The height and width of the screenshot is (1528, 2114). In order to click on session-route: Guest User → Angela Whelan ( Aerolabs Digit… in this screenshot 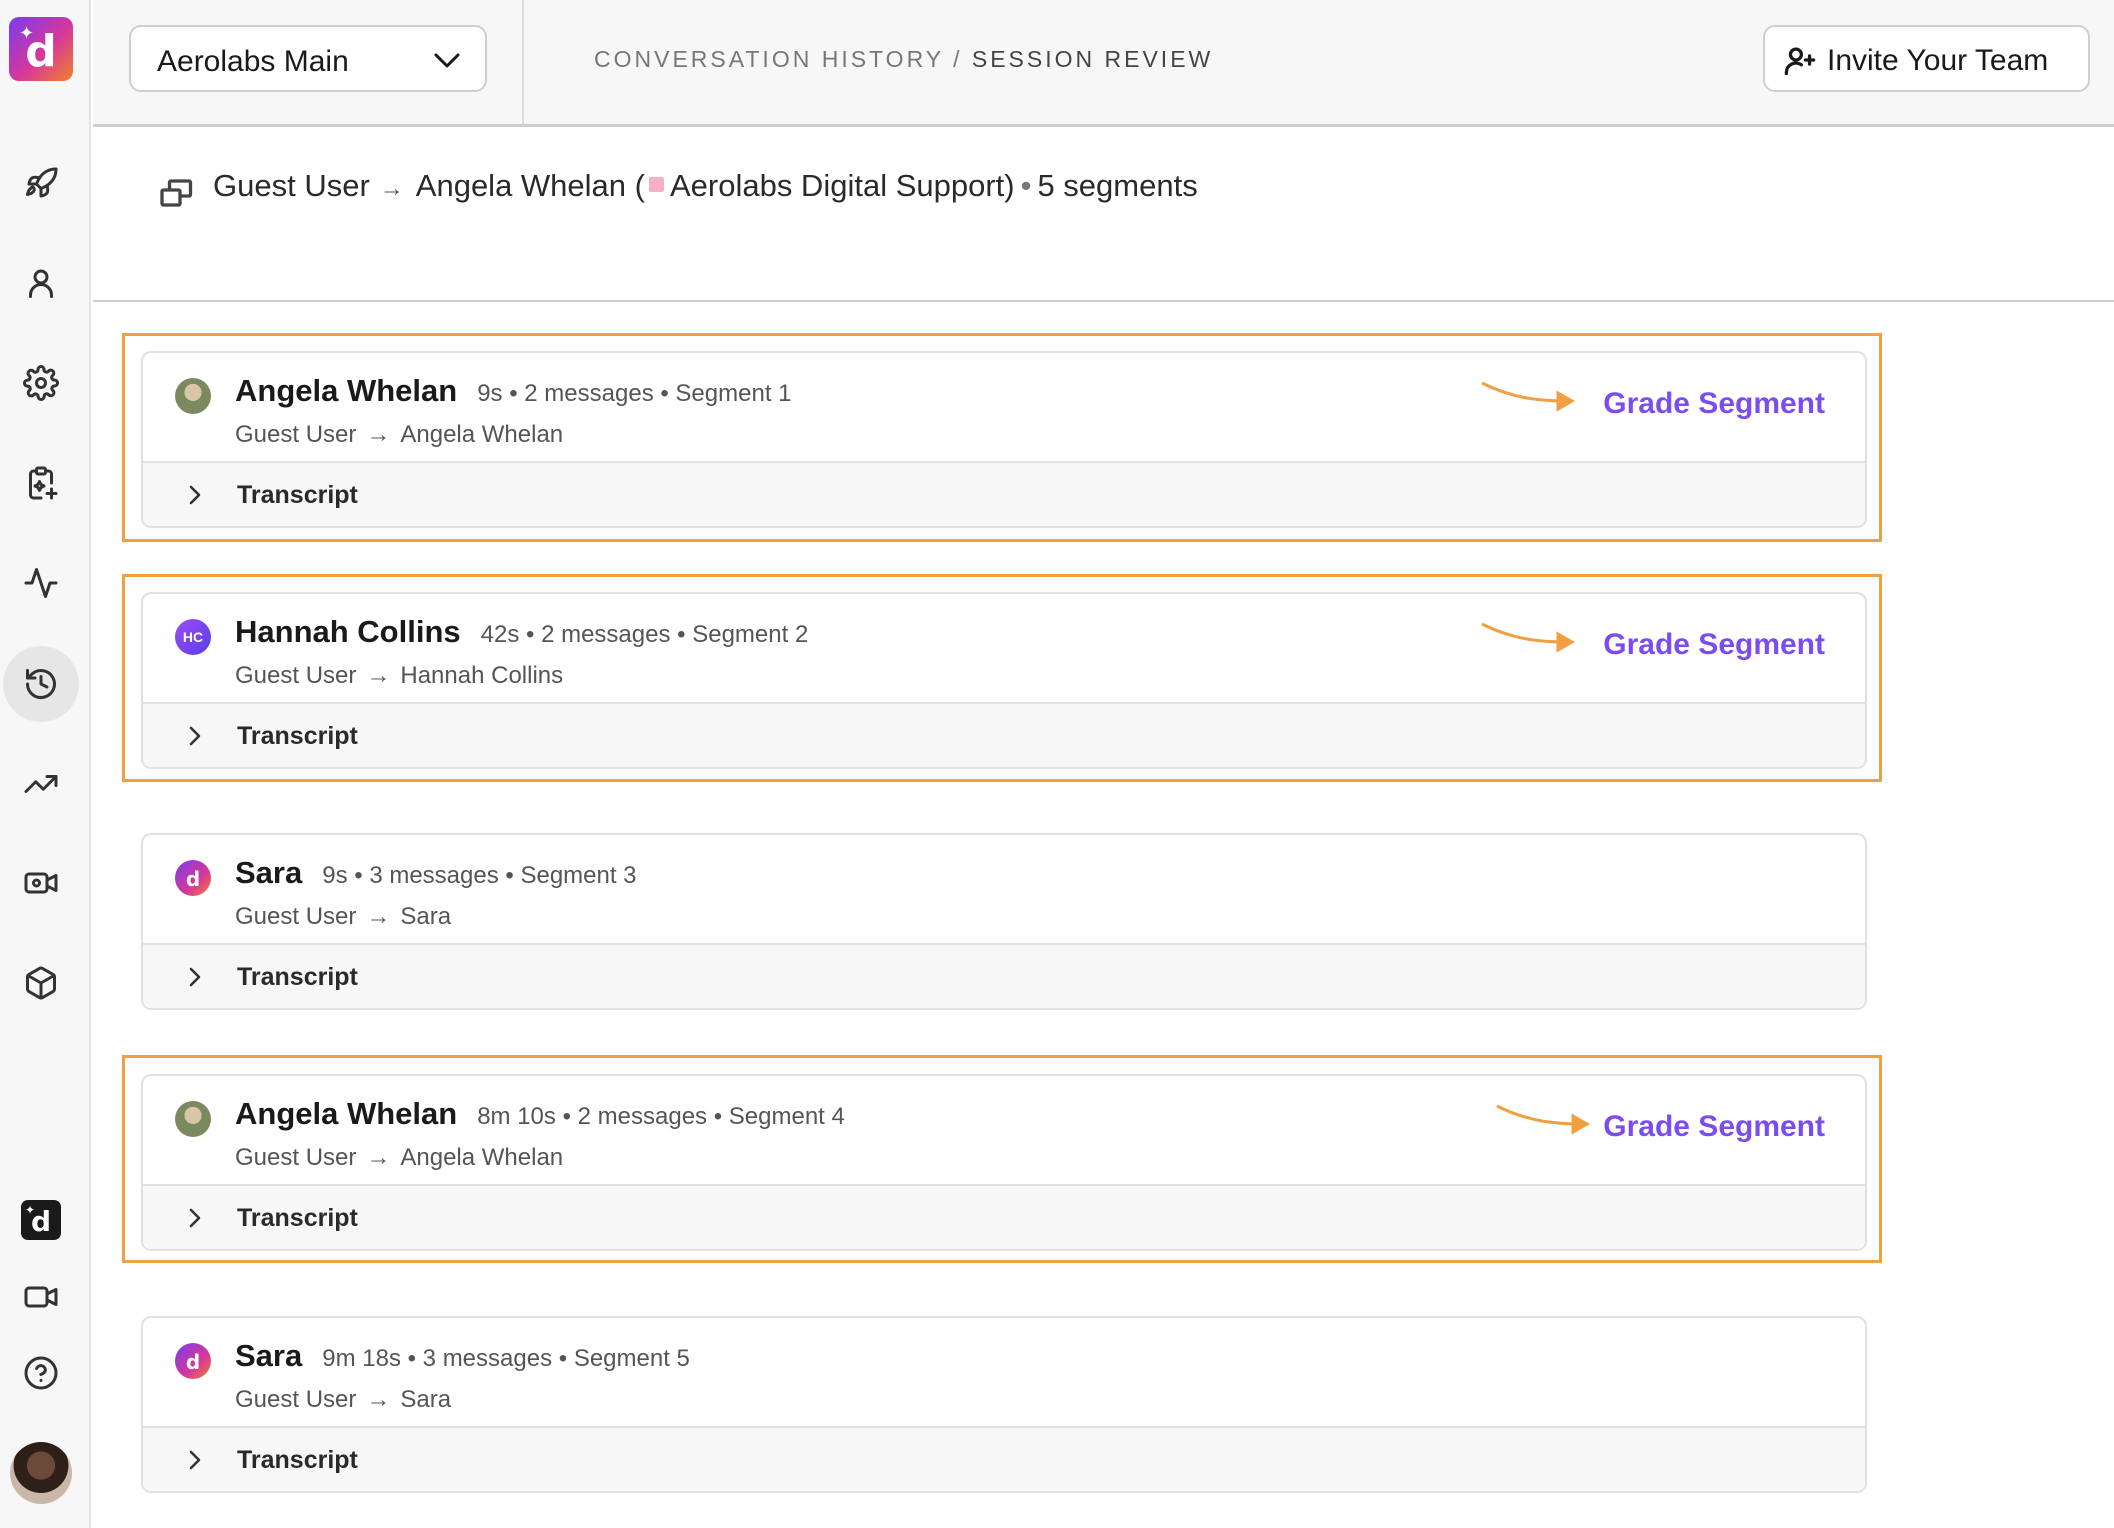, I will do `click(705, 186)`.